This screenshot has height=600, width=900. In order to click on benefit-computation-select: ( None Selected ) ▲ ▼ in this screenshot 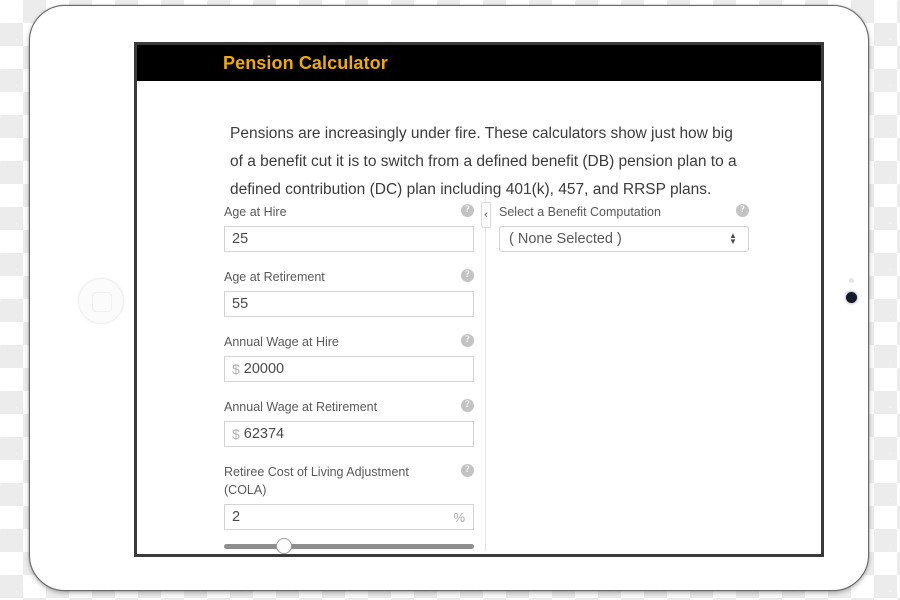, I will do `click(624, 239)`.